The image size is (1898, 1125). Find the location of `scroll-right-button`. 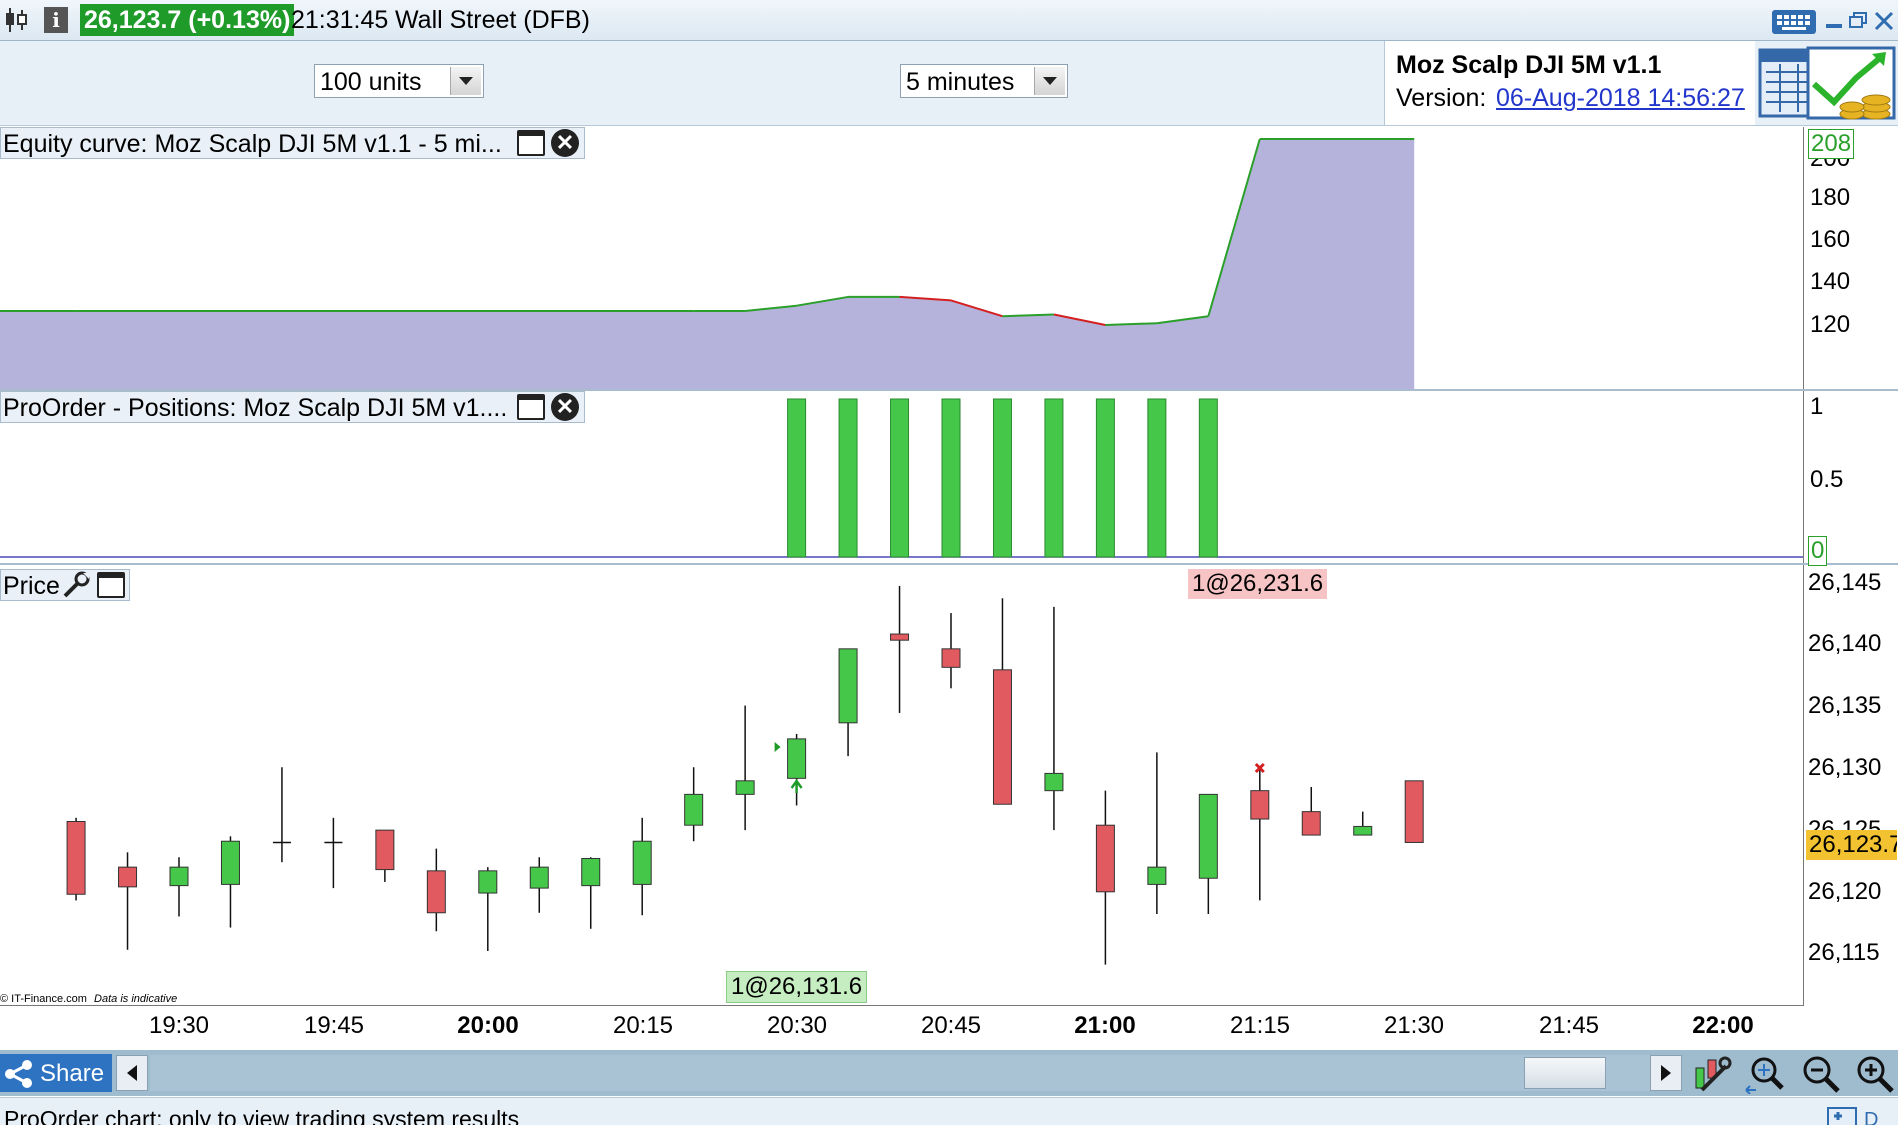

scroll-right-button is located at coordinates (1666, 1073).